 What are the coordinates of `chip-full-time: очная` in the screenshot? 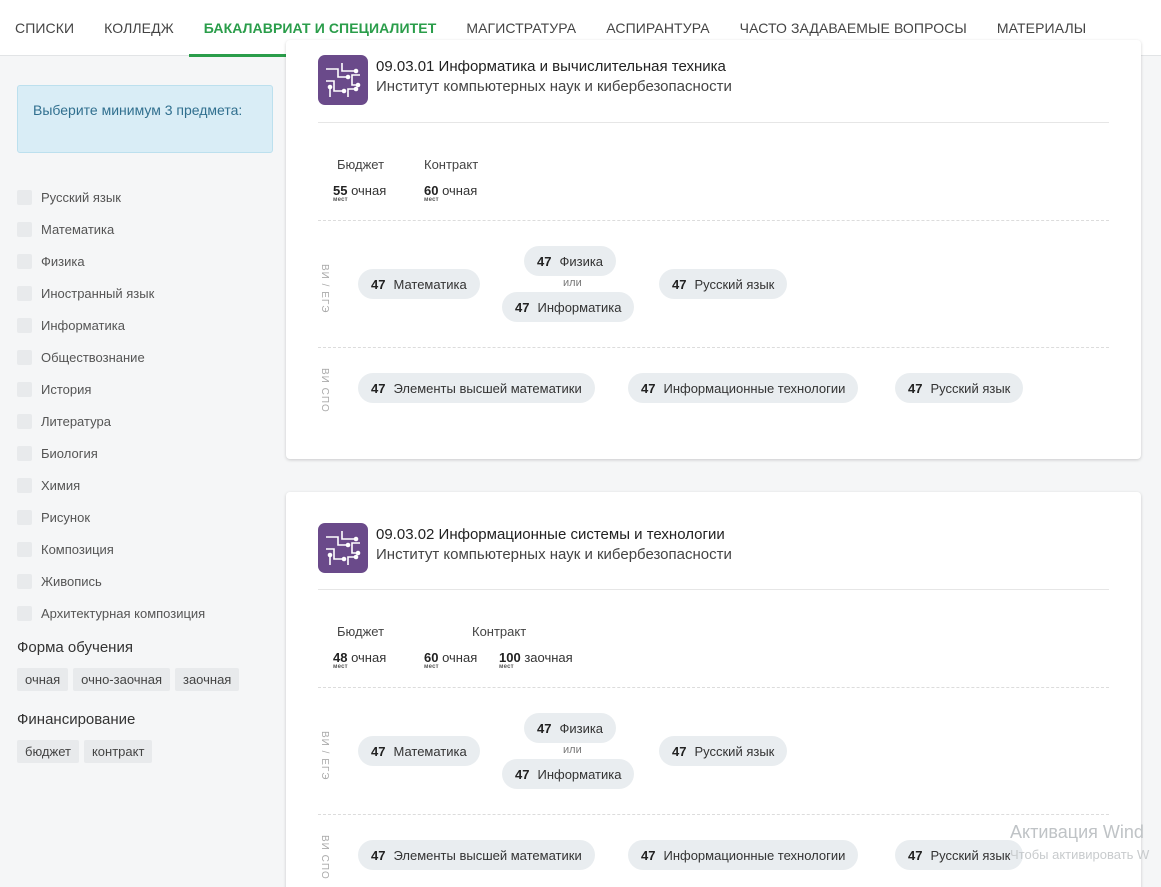 It's located at (43, 679).